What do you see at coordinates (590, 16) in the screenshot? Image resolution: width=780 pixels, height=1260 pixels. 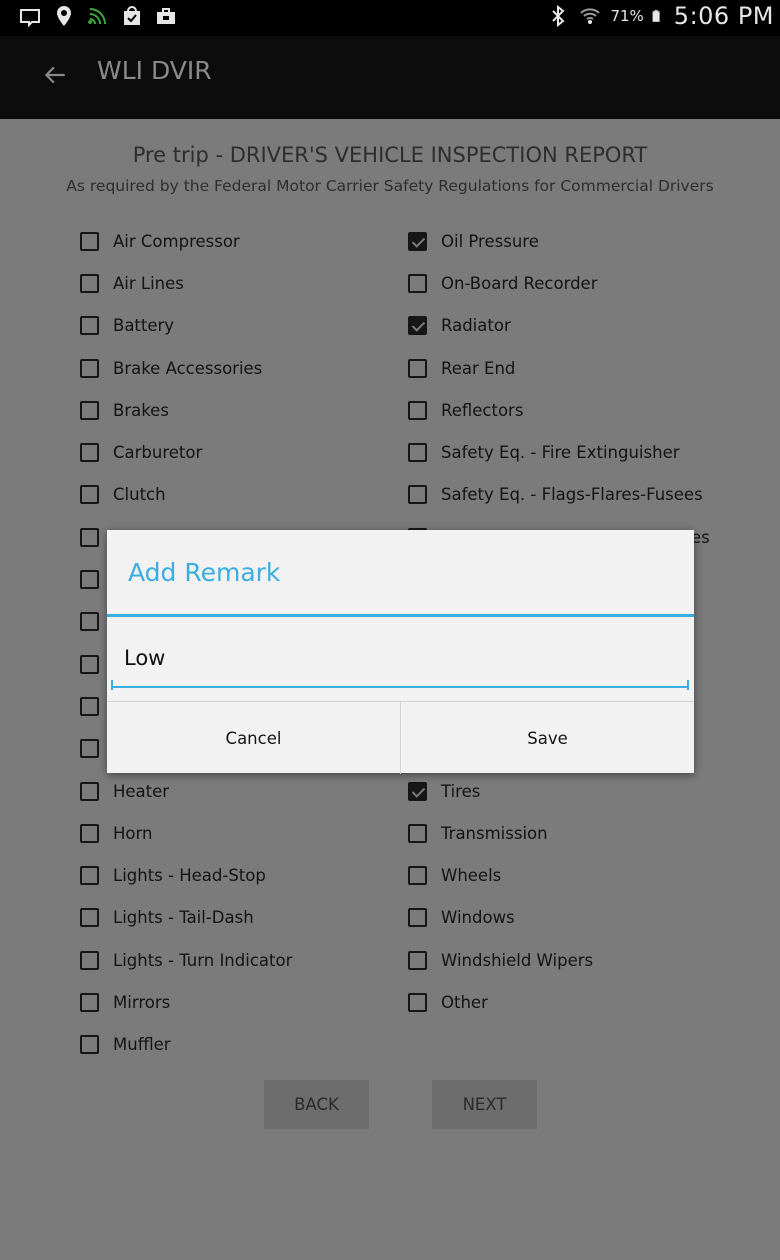 I see `wifi-icon` at bounding box center [590, 16].